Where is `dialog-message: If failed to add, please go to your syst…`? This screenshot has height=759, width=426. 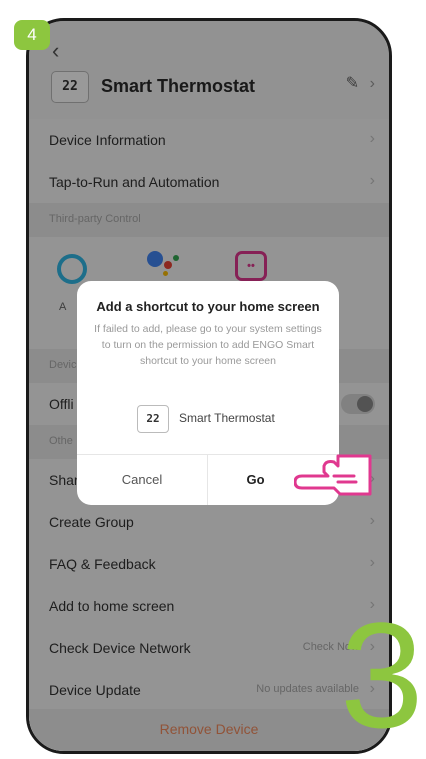 dialog-message: If failed to add, please go to your syst… is located at coordinates (208, 345).